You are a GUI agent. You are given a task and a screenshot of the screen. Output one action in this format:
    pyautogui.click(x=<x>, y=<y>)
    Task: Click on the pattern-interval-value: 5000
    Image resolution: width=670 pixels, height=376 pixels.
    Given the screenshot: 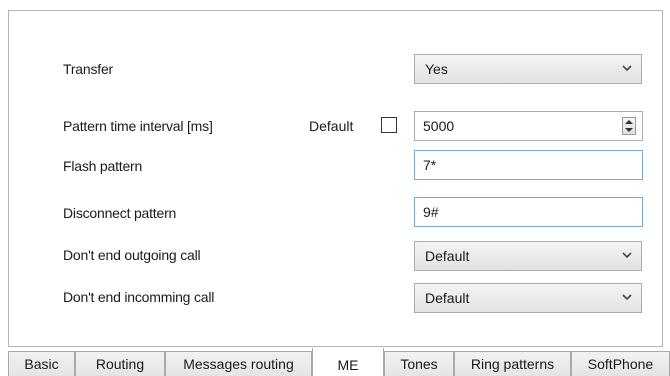 What is the action you would take?
    pyautogui.click(x=439, y=126)
    